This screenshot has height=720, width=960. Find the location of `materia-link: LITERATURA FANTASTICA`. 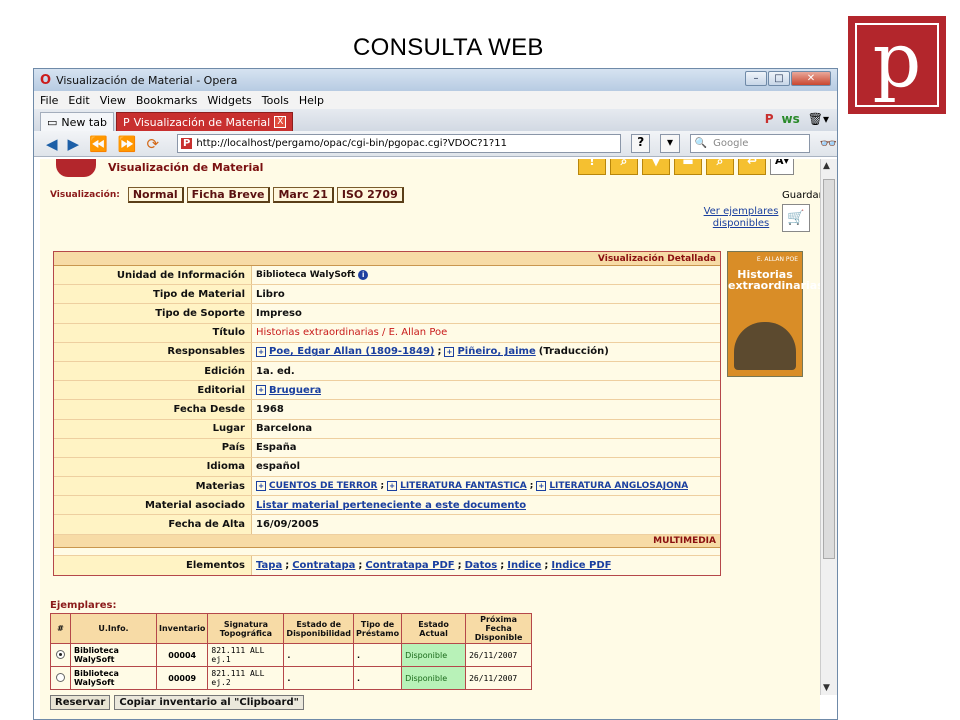

materia-link: LITERATURA FANTASTICA is located at coordinates (463, 486).